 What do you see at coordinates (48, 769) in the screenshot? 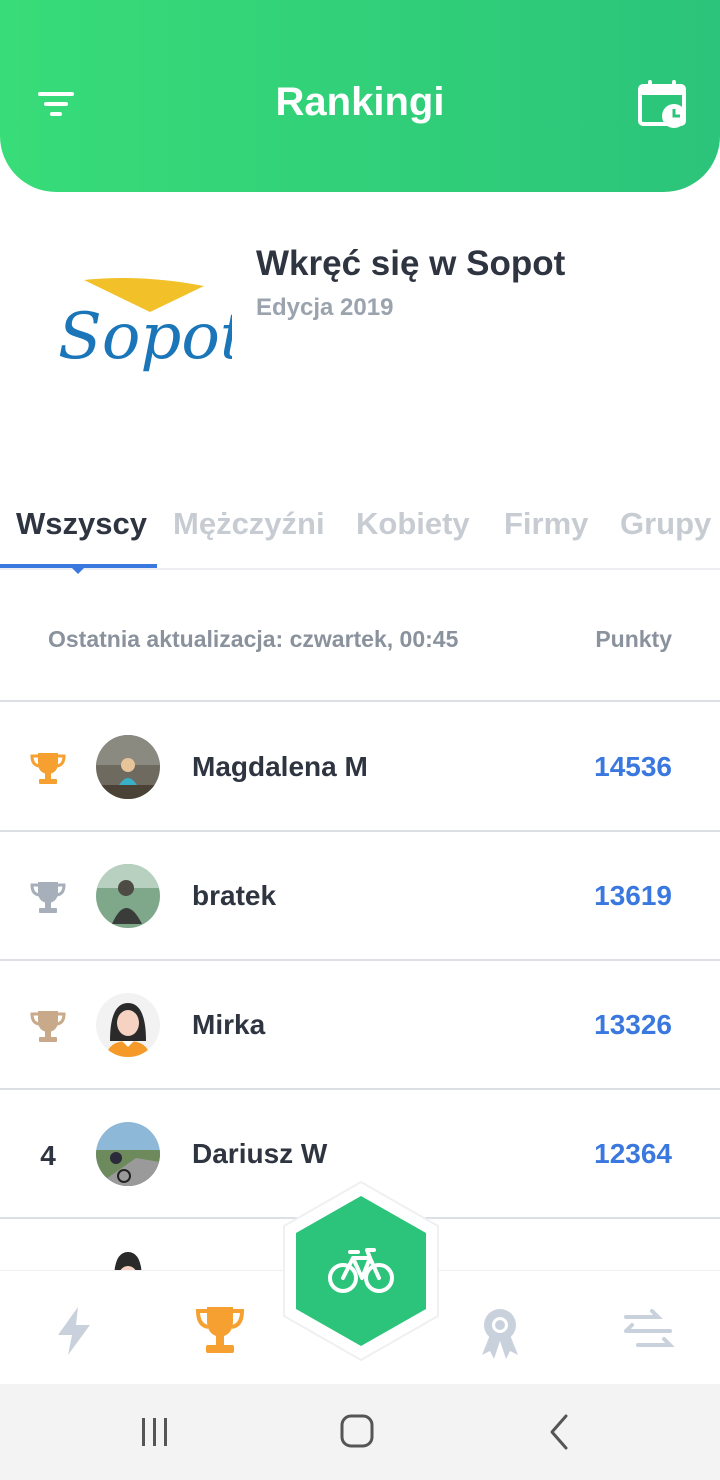
I see `gold-trophy-icon` at bounding box center [48, 769].